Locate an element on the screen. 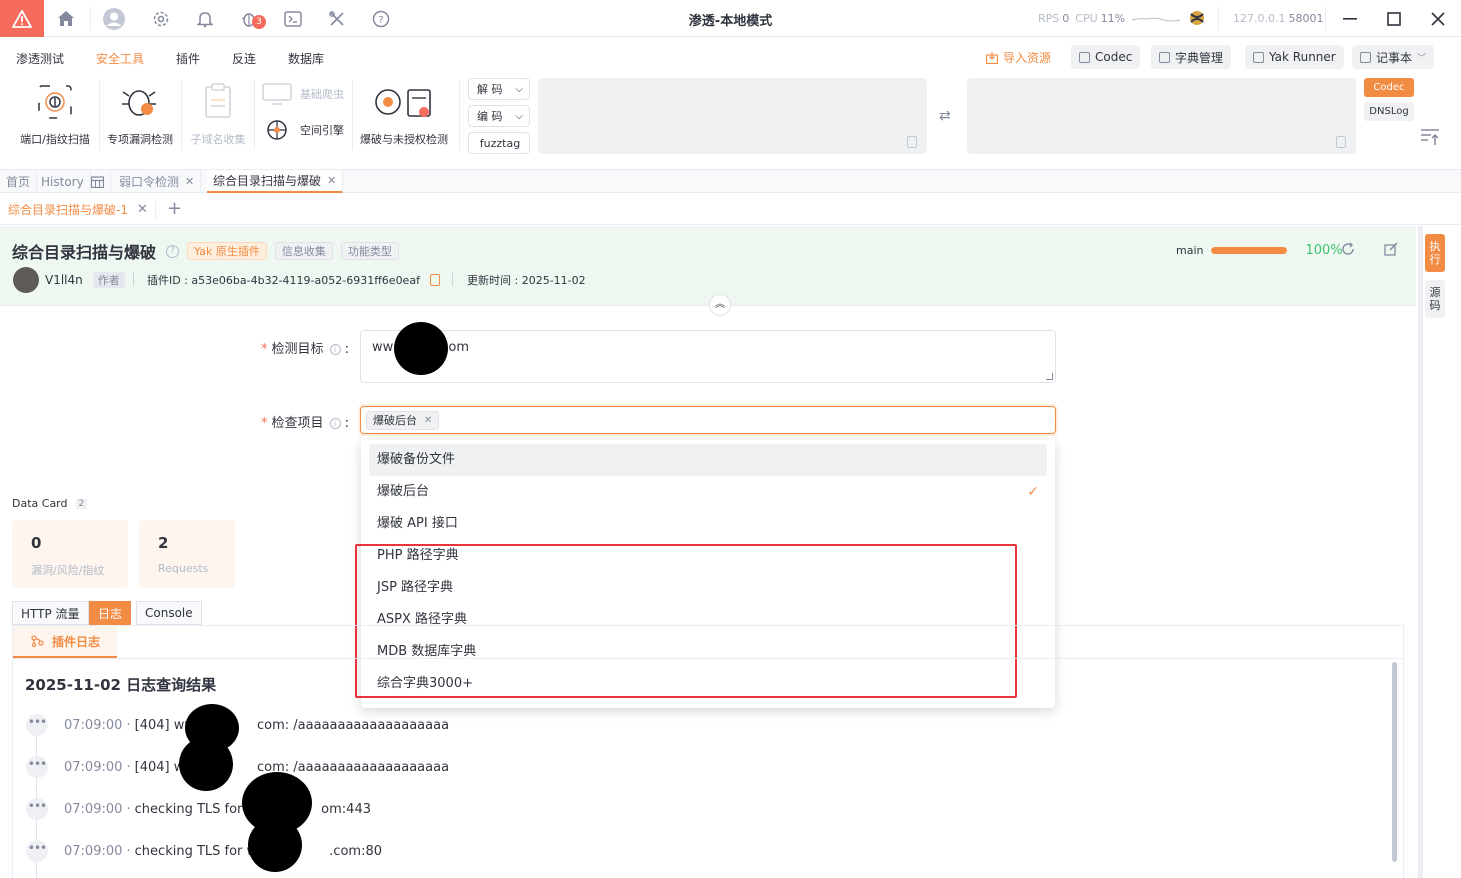 The width and height of the screenshot is (1461, 878). collapse-header-icon: ︽ is located at coordinates (720, 305).